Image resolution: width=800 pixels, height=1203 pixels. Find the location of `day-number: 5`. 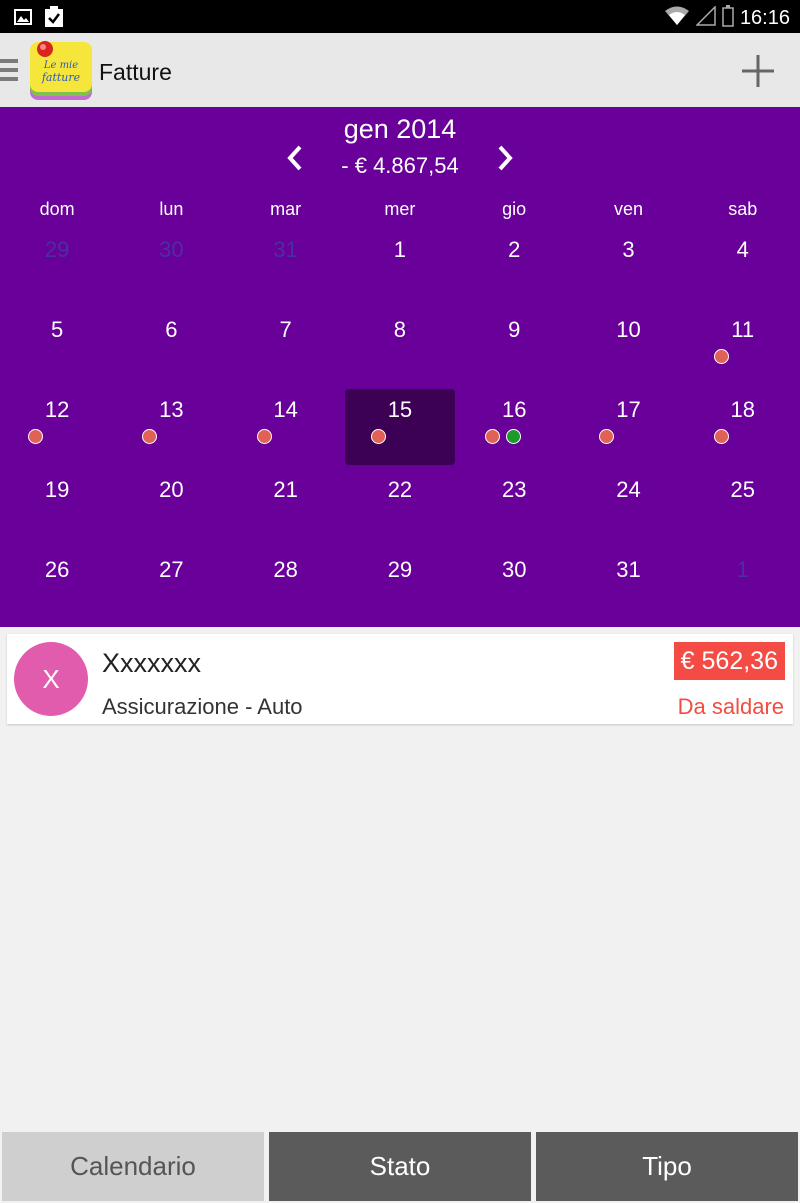

day-number: 5 is located at coordinates (57, 329).